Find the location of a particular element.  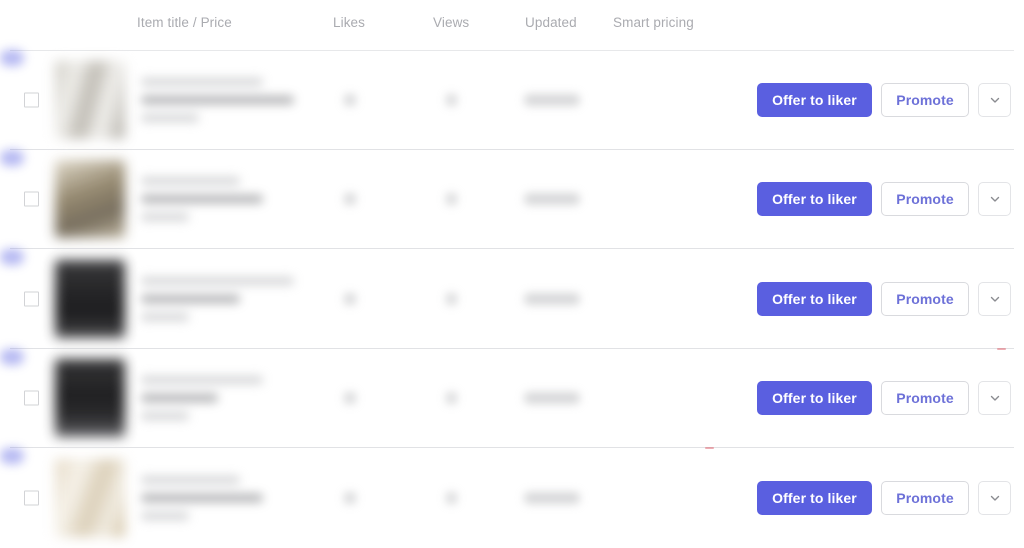

column-header-updated: Updated is located at coordinates (551, 22).